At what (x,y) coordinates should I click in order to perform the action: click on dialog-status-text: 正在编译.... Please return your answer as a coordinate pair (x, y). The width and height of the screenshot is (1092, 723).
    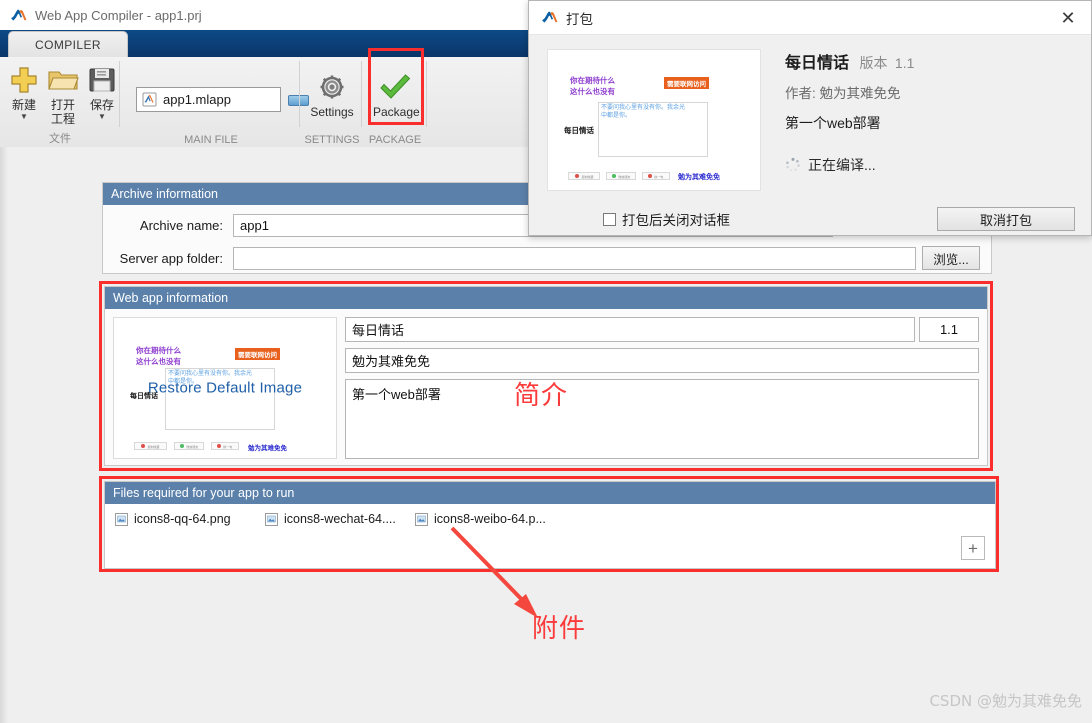
    Looking at the image, I should click on (842, 165).